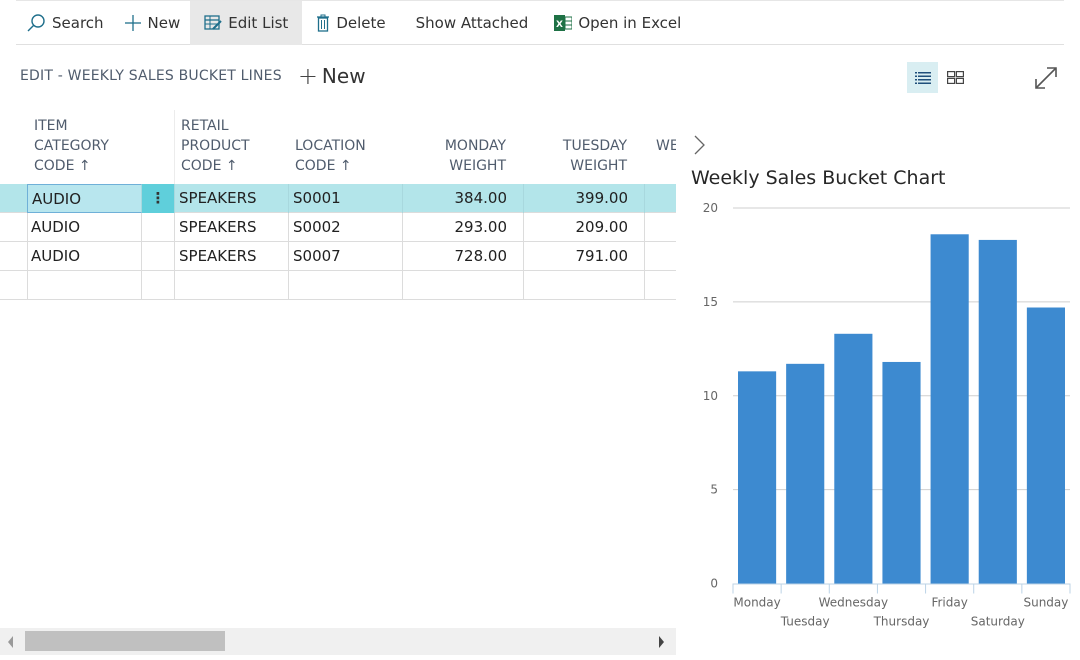 The width and height of the screenshot is (1080, 660). Describe the element at coordinates (901, 622) in the screenshot. I see `x-tick-label: Thursday` at that location.